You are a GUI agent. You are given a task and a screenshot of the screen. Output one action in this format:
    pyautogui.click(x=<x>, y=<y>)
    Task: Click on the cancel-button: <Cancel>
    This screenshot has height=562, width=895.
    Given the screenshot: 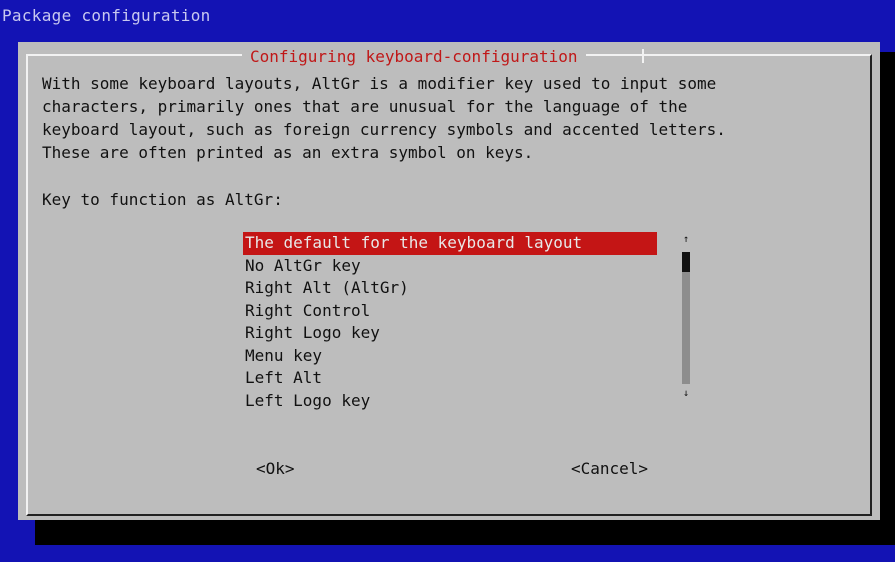 What is the action you would take?
    pyautogui.click(x=609, y=469)
    